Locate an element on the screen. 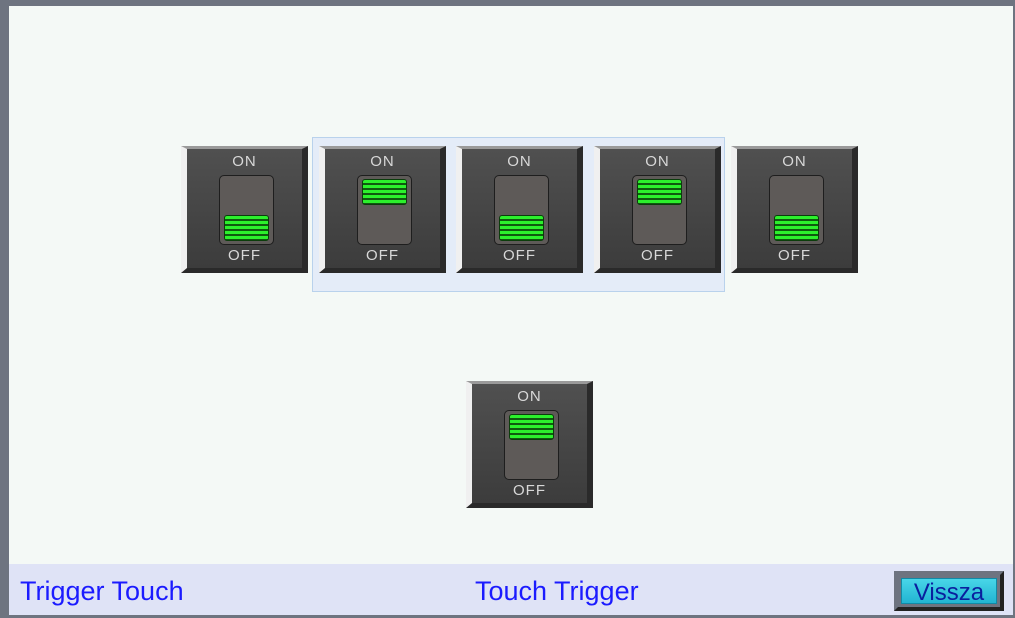 Image resolution: width=1015 pixels, height=618 pixels. toggle-switch-bottom: ON OFF is located at coordinates (529, 444).